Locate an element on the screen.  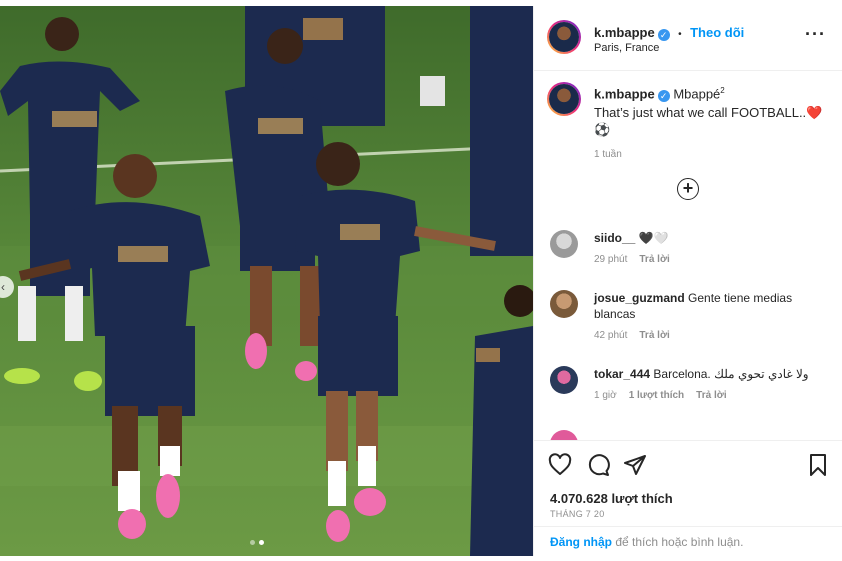
post-date: THÁNG 7 20 is located at coordinates (577, 514).